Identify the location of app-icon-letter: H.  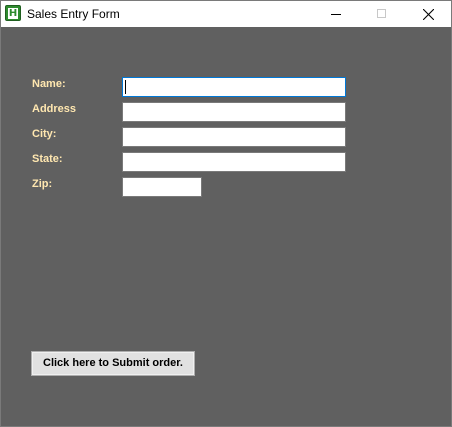
(13, 13).